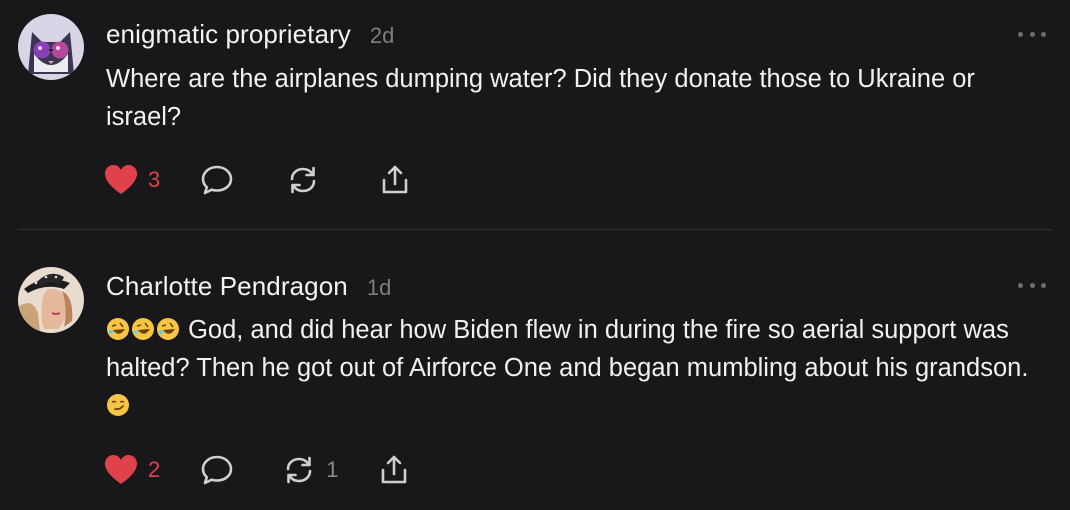  I want to click on like-count: 3, so click(154, 179).